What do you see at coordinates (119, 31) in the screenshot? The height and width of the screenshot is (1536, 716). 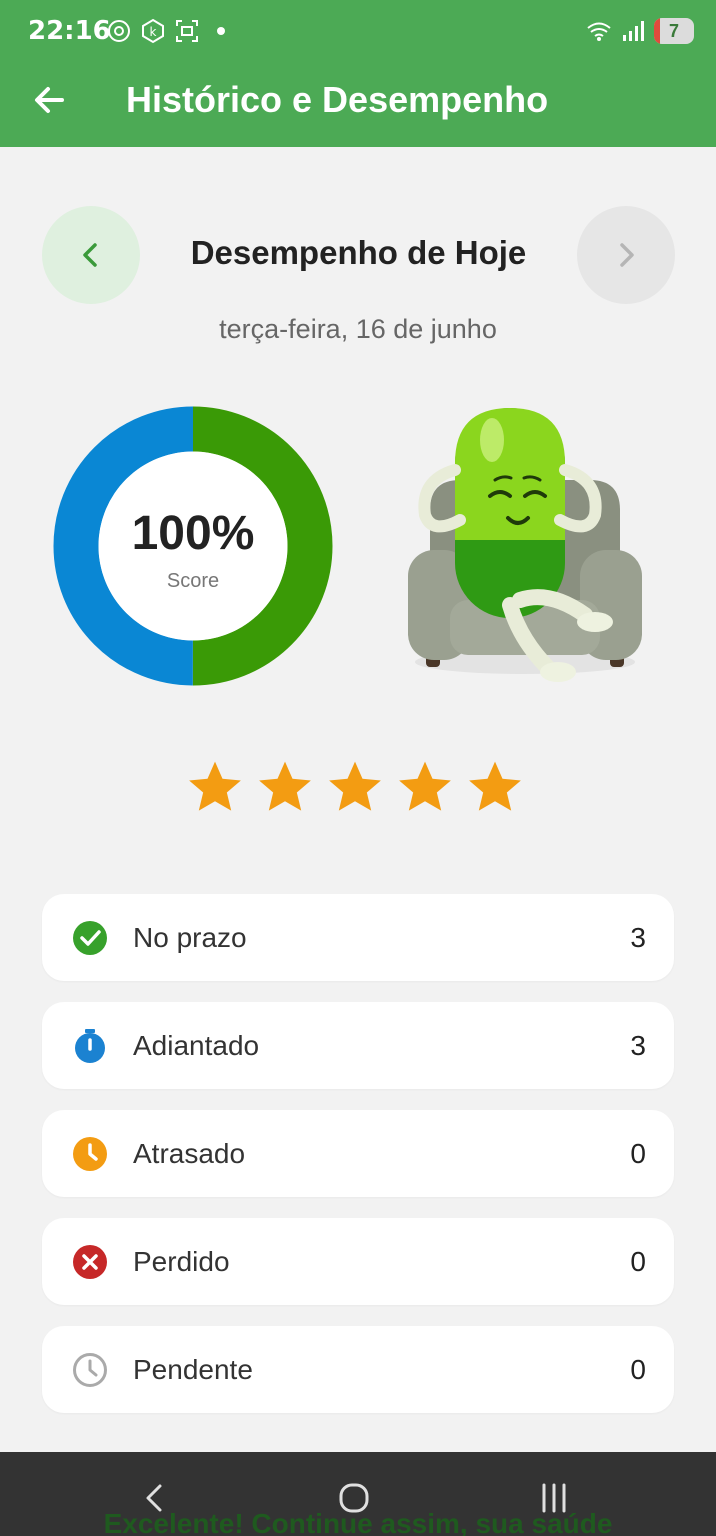 I see `ai-app-icon` at bounding box center [119, 31].